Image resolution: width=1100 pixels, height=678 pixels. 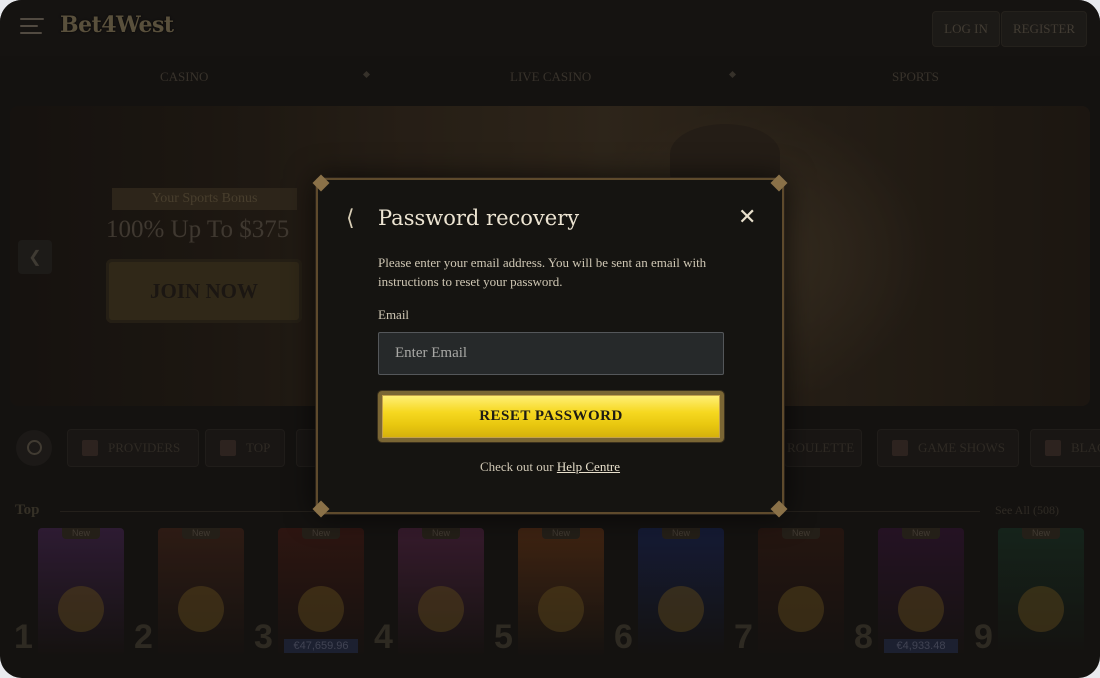 What do you see at coordinates (551, 353) in the screenshot?
I see `email-field` at bounding box center [551, 353].